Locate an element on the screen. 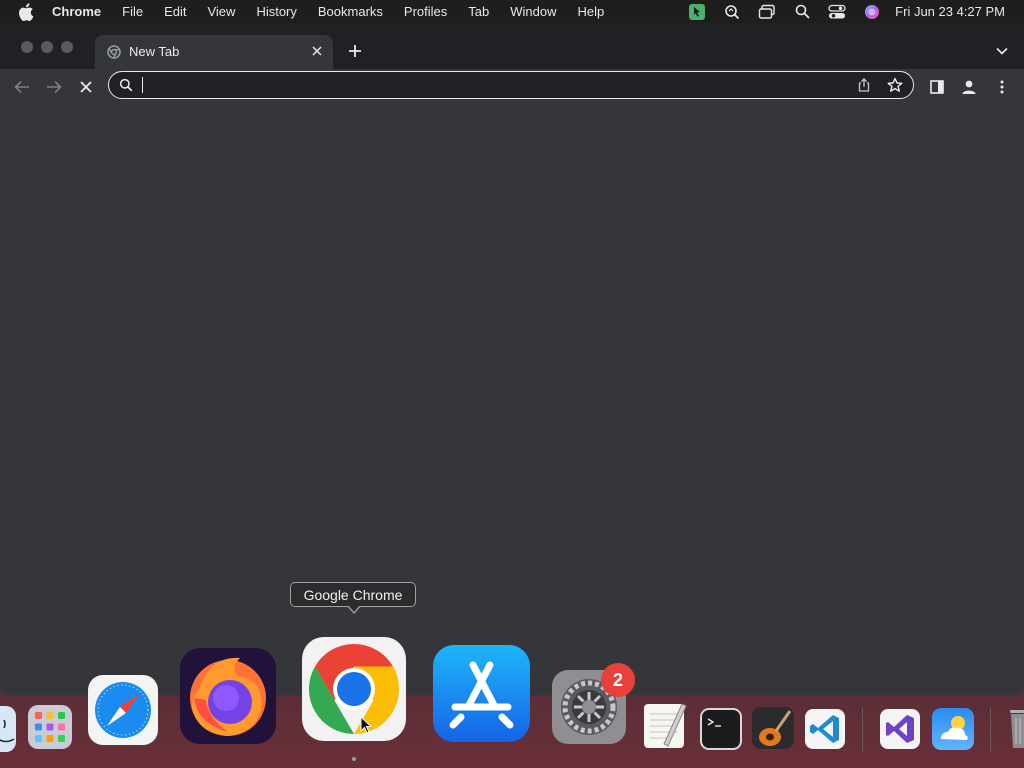  terminal-icon is located at coordinates (721, 729).